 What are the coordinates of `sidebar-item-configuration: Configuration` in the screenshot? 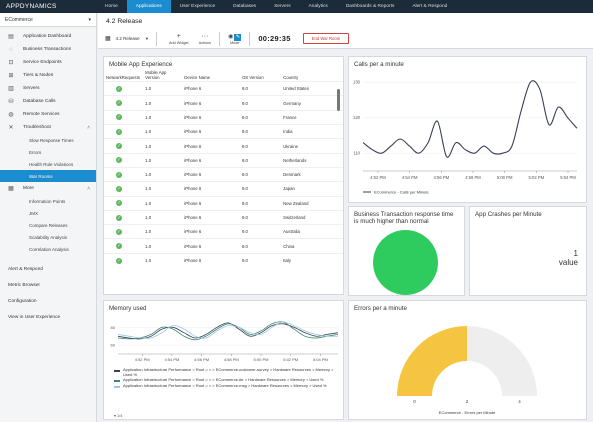 It's located at (48, 301).